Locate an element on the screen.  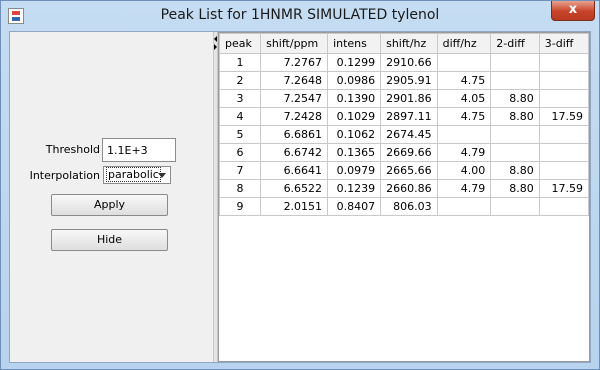
table-cell: 7.2648 is located at coordinates (294, 80).